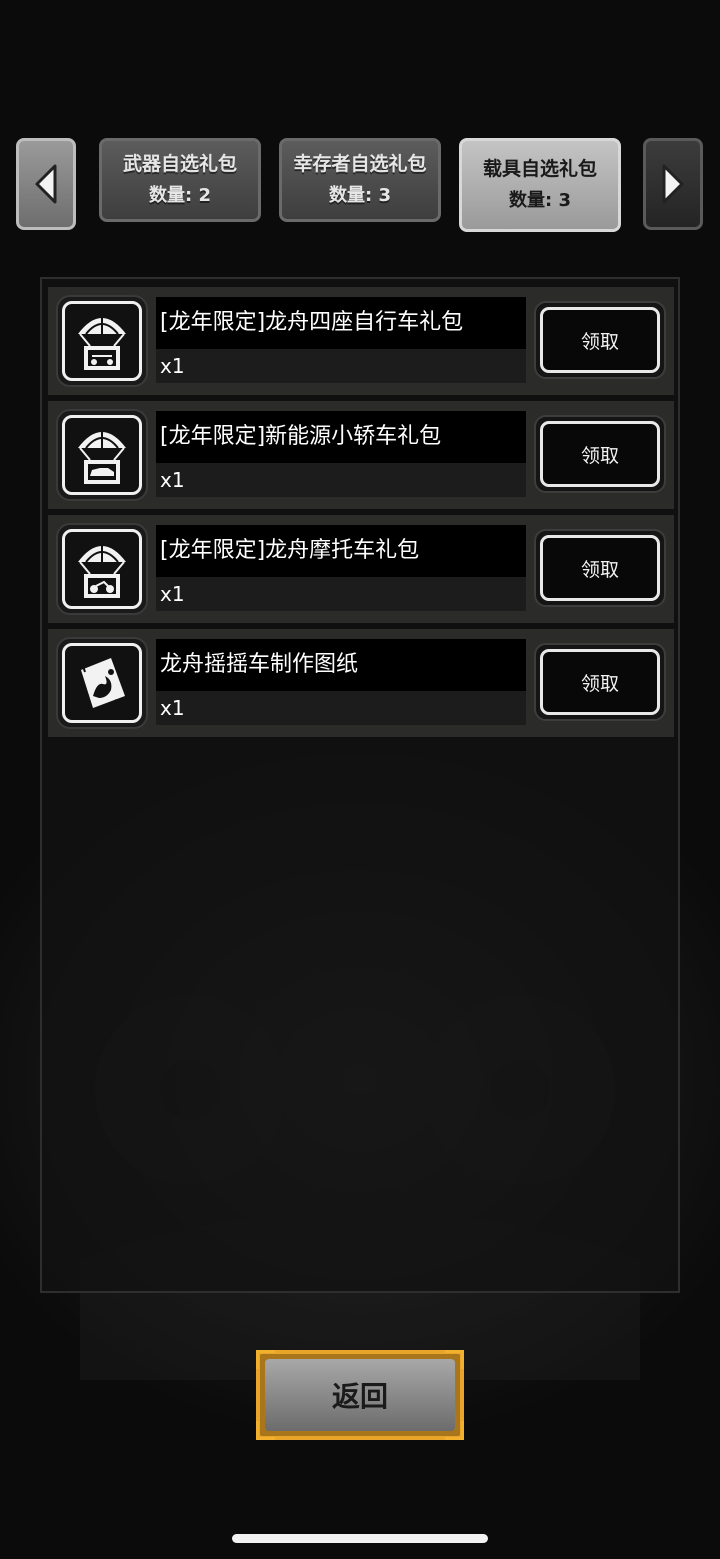  I want to click on list-item: [龙年限定]龙舟四座自行车礼包 x1 领取, so click(361, 341).